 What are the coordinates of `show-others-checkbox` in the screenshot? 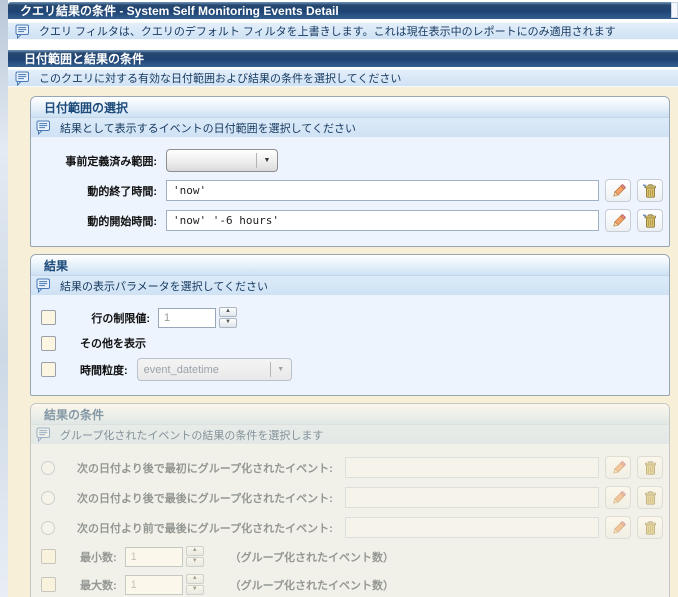 It's located at (48, 343).